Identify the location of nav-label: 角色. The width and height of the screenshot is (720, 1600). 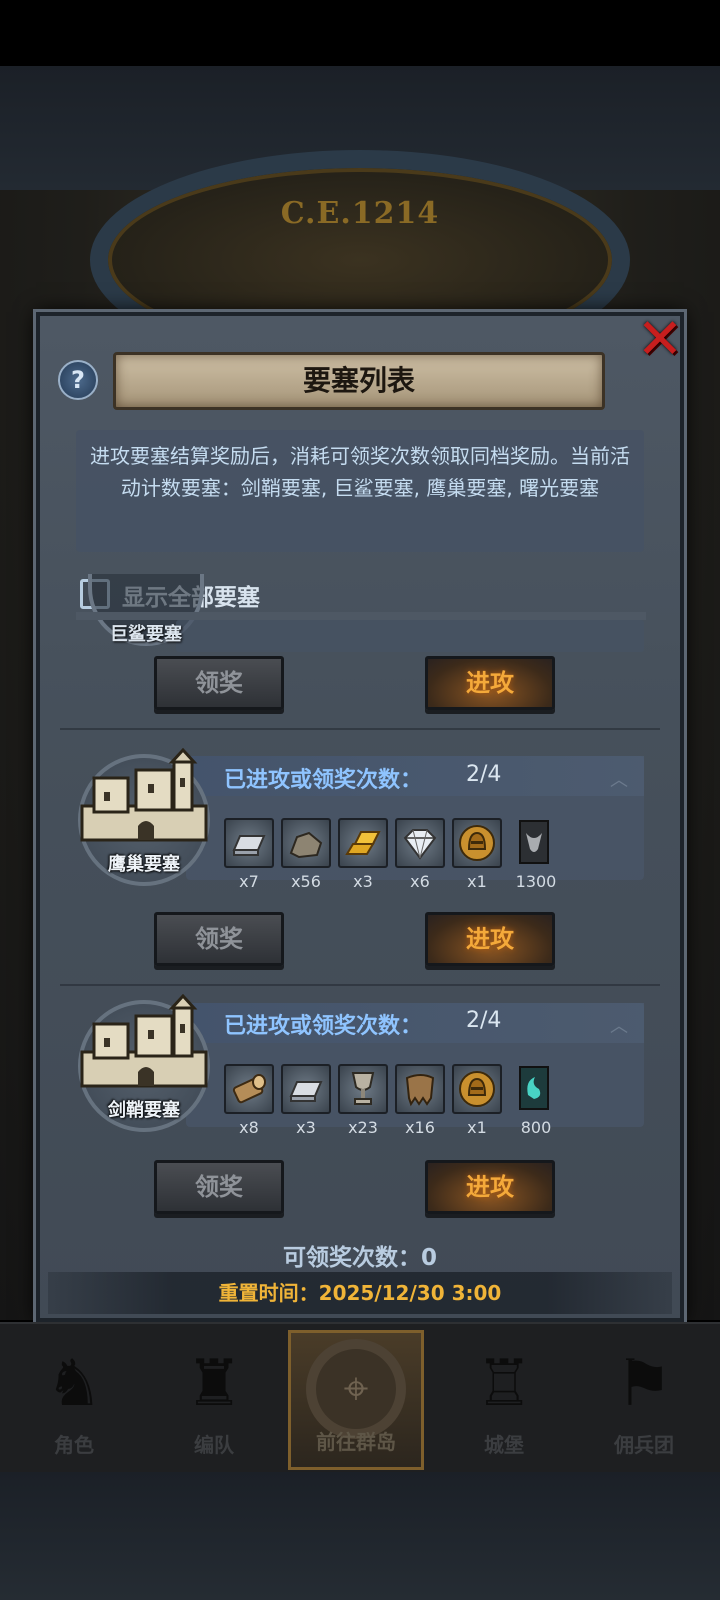
(74, 1445).